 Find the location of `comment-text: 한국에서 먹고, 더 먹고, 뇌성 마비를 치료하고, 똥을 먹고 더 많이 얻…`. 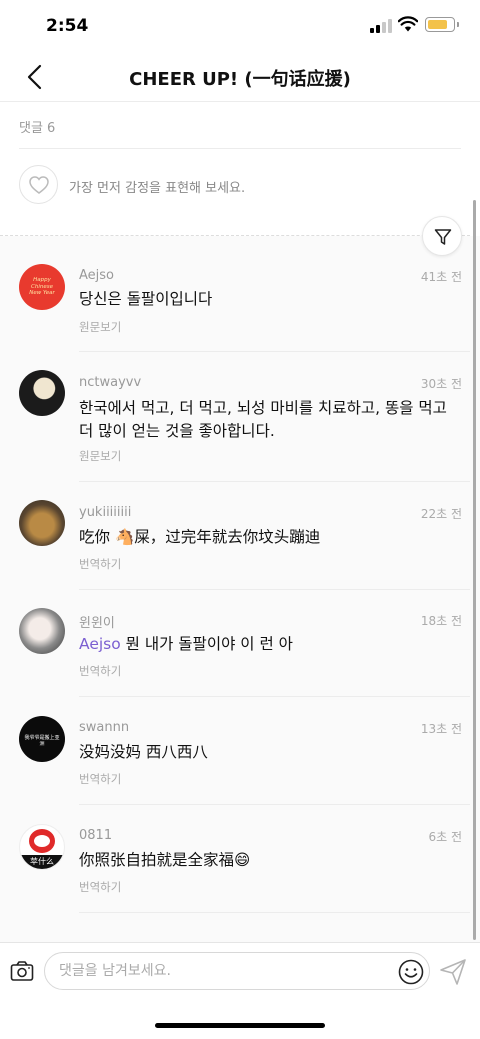

comment-text: 한국에서 먹고, 더 먹고, 뇌성 마비를 치료하고, 똥을 먹고 더 많이 얻… is located at coordinates (263, 419).